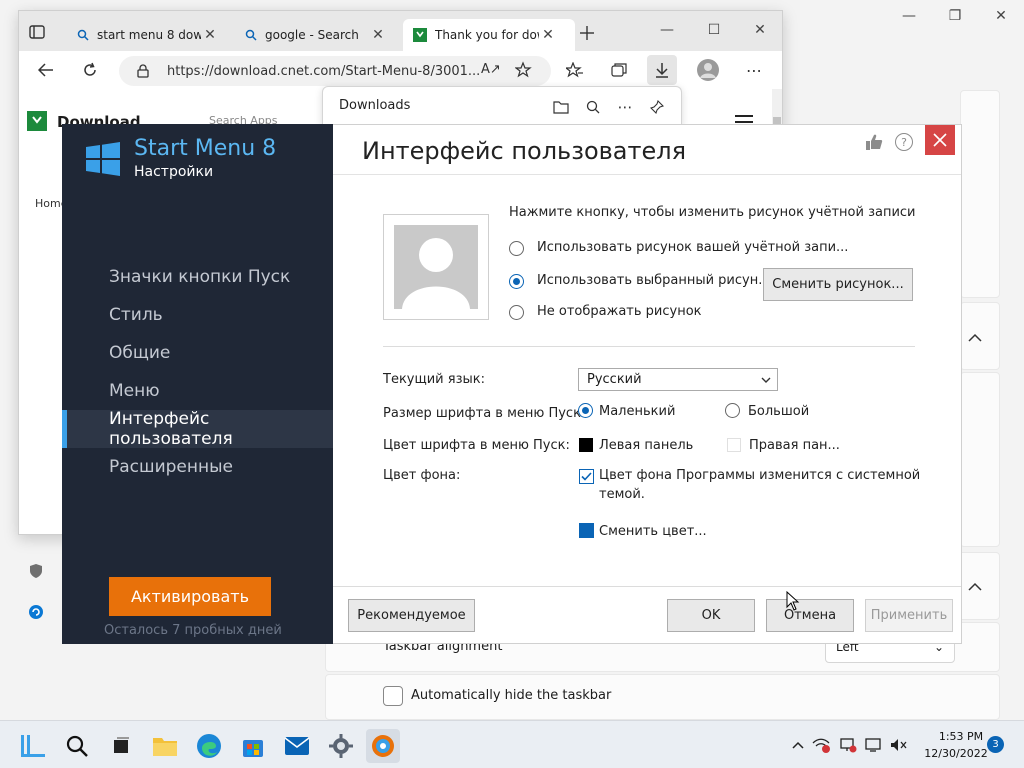 The height and width of the screenshot is (768, 1024). I want to click on update-icon, so click(36, 612).